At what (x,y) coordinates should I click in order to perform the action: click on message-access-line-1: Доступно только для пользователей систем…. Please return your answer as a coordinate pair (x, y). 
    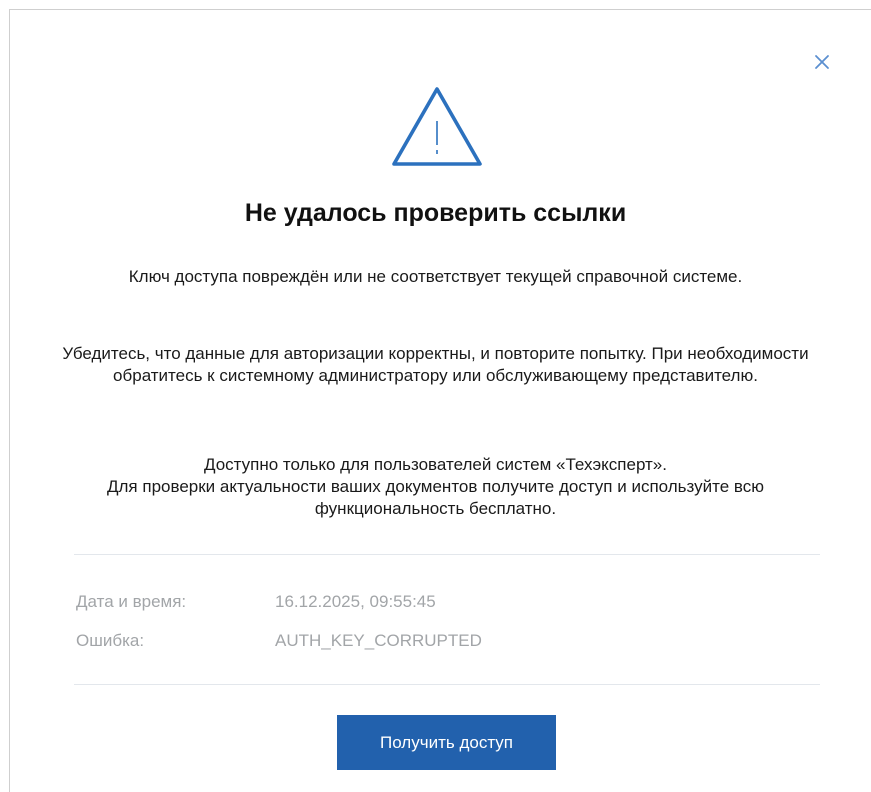
    Looking at the image, I should click on (435, 464).